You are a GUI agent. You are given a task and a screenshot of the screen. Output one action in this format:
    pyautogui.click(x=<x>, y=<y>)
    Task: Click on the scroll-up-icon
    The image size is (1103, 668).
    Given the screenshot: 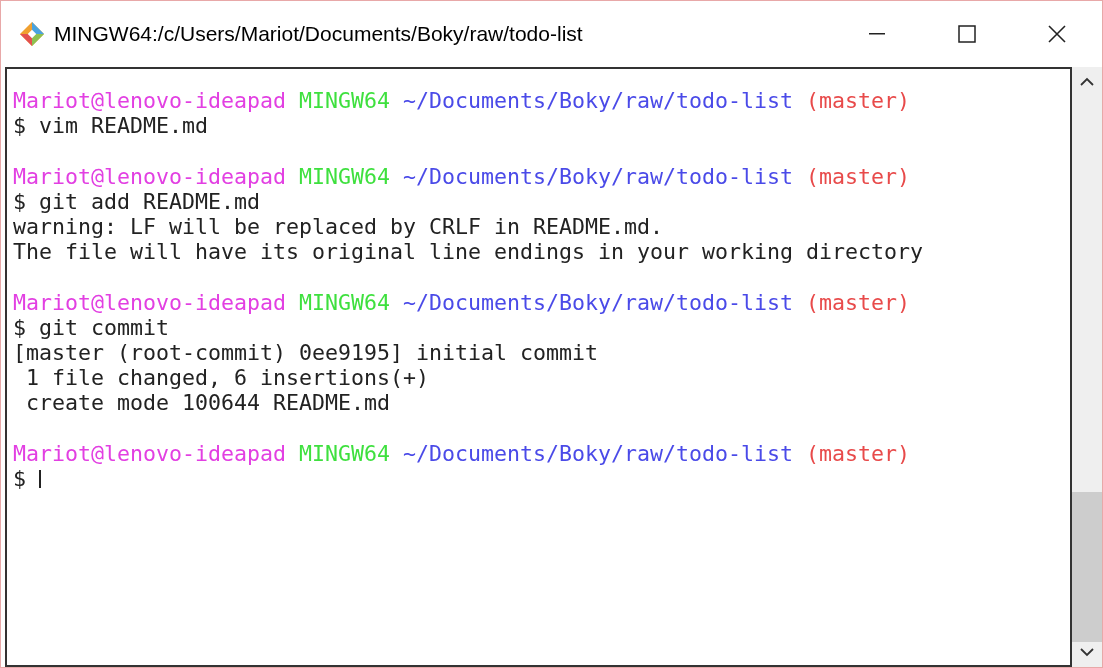 What is the action you would take?
    pyautogui.click(x=1087, y=81)
    